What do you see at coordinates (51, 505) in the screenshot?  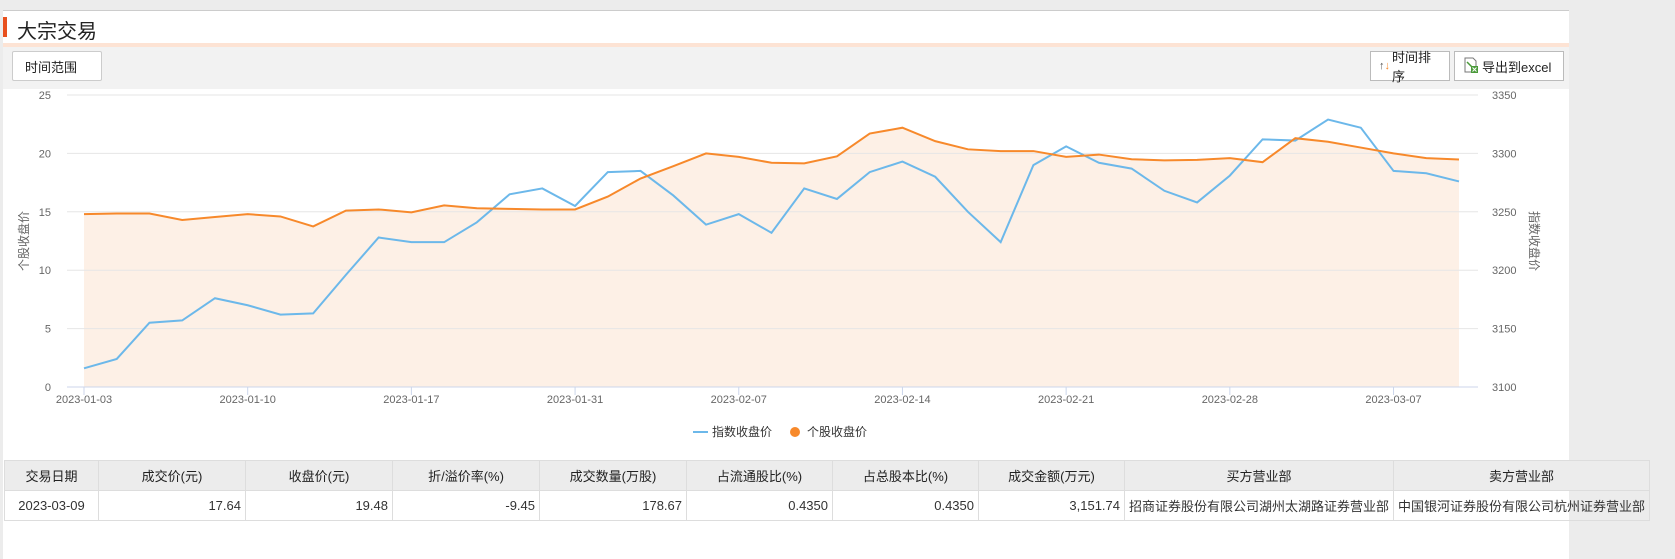 I see `table-cell: 2023-03-09` at bounding box center [51, 505].